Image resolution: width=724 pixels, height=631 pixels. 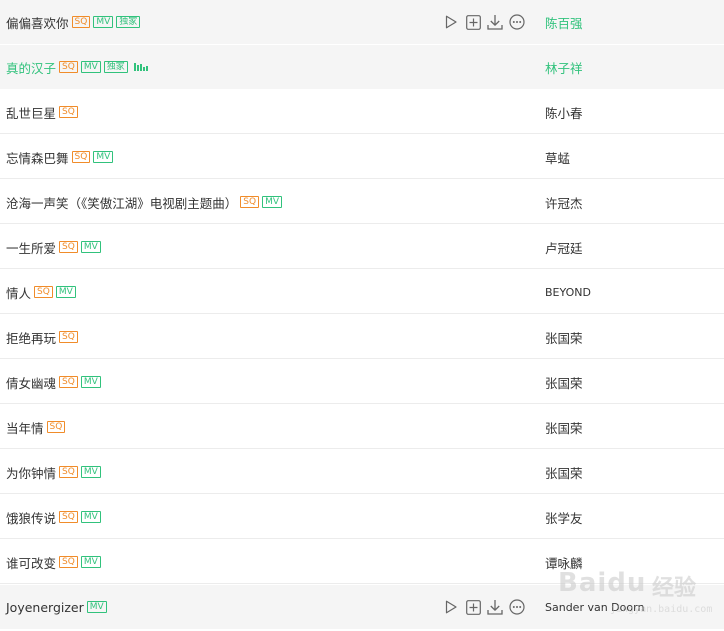 I want to click on song-title-cell: 沧海一声笑（《笑傲江湖》电视剧主题曲） SQ MV, so click(x=144, y=202).